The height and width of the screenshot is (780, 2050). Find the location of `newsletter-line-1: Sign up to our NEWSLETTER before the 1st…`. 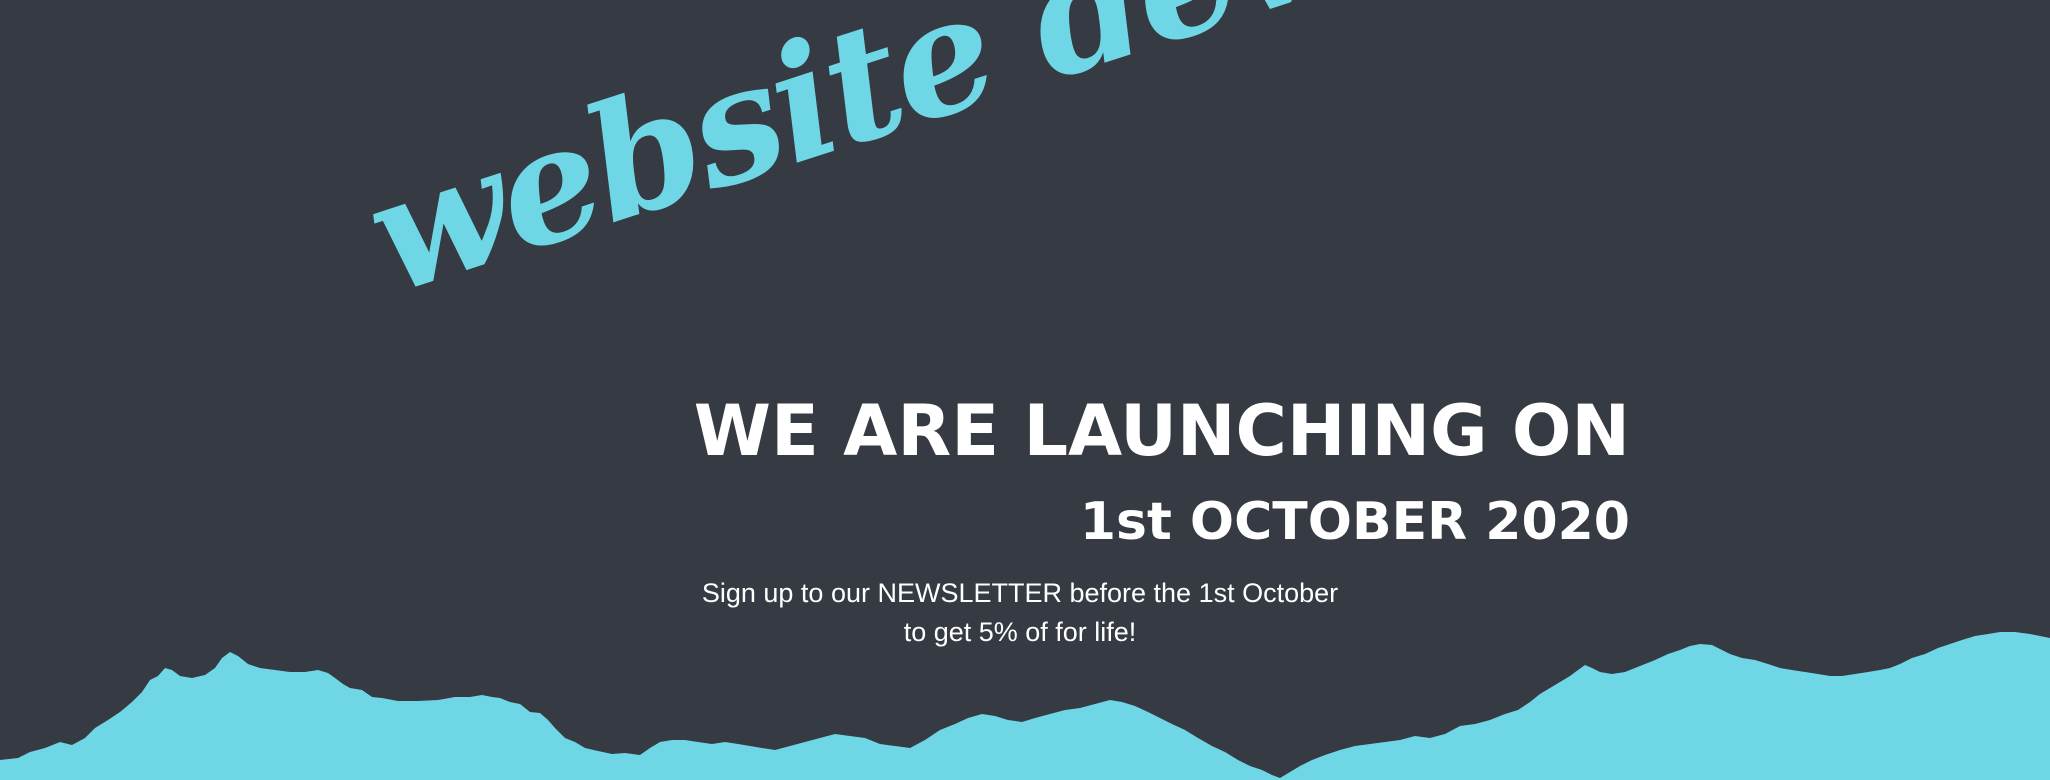

newsletter-line-1: Sign up to our NEWSLETTER before the 1st… is located at coordinates (1020, 593).